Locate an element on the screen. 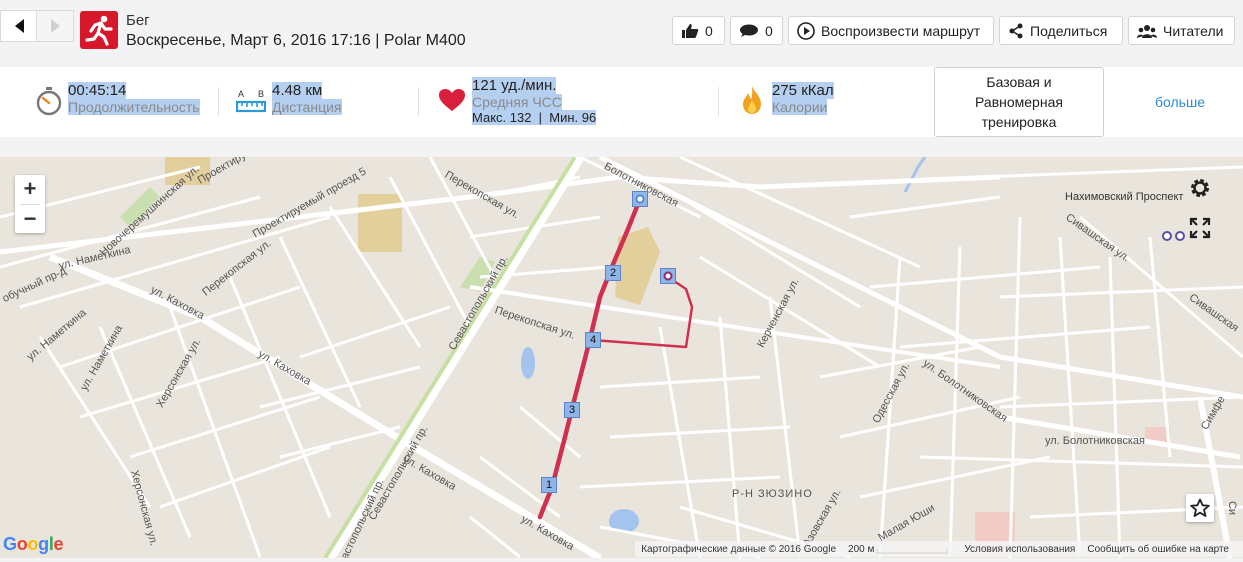 The height and width of the screenshot is (562, 1243). map-terms-link: Условия использования is located at coordinates (1019, 549).